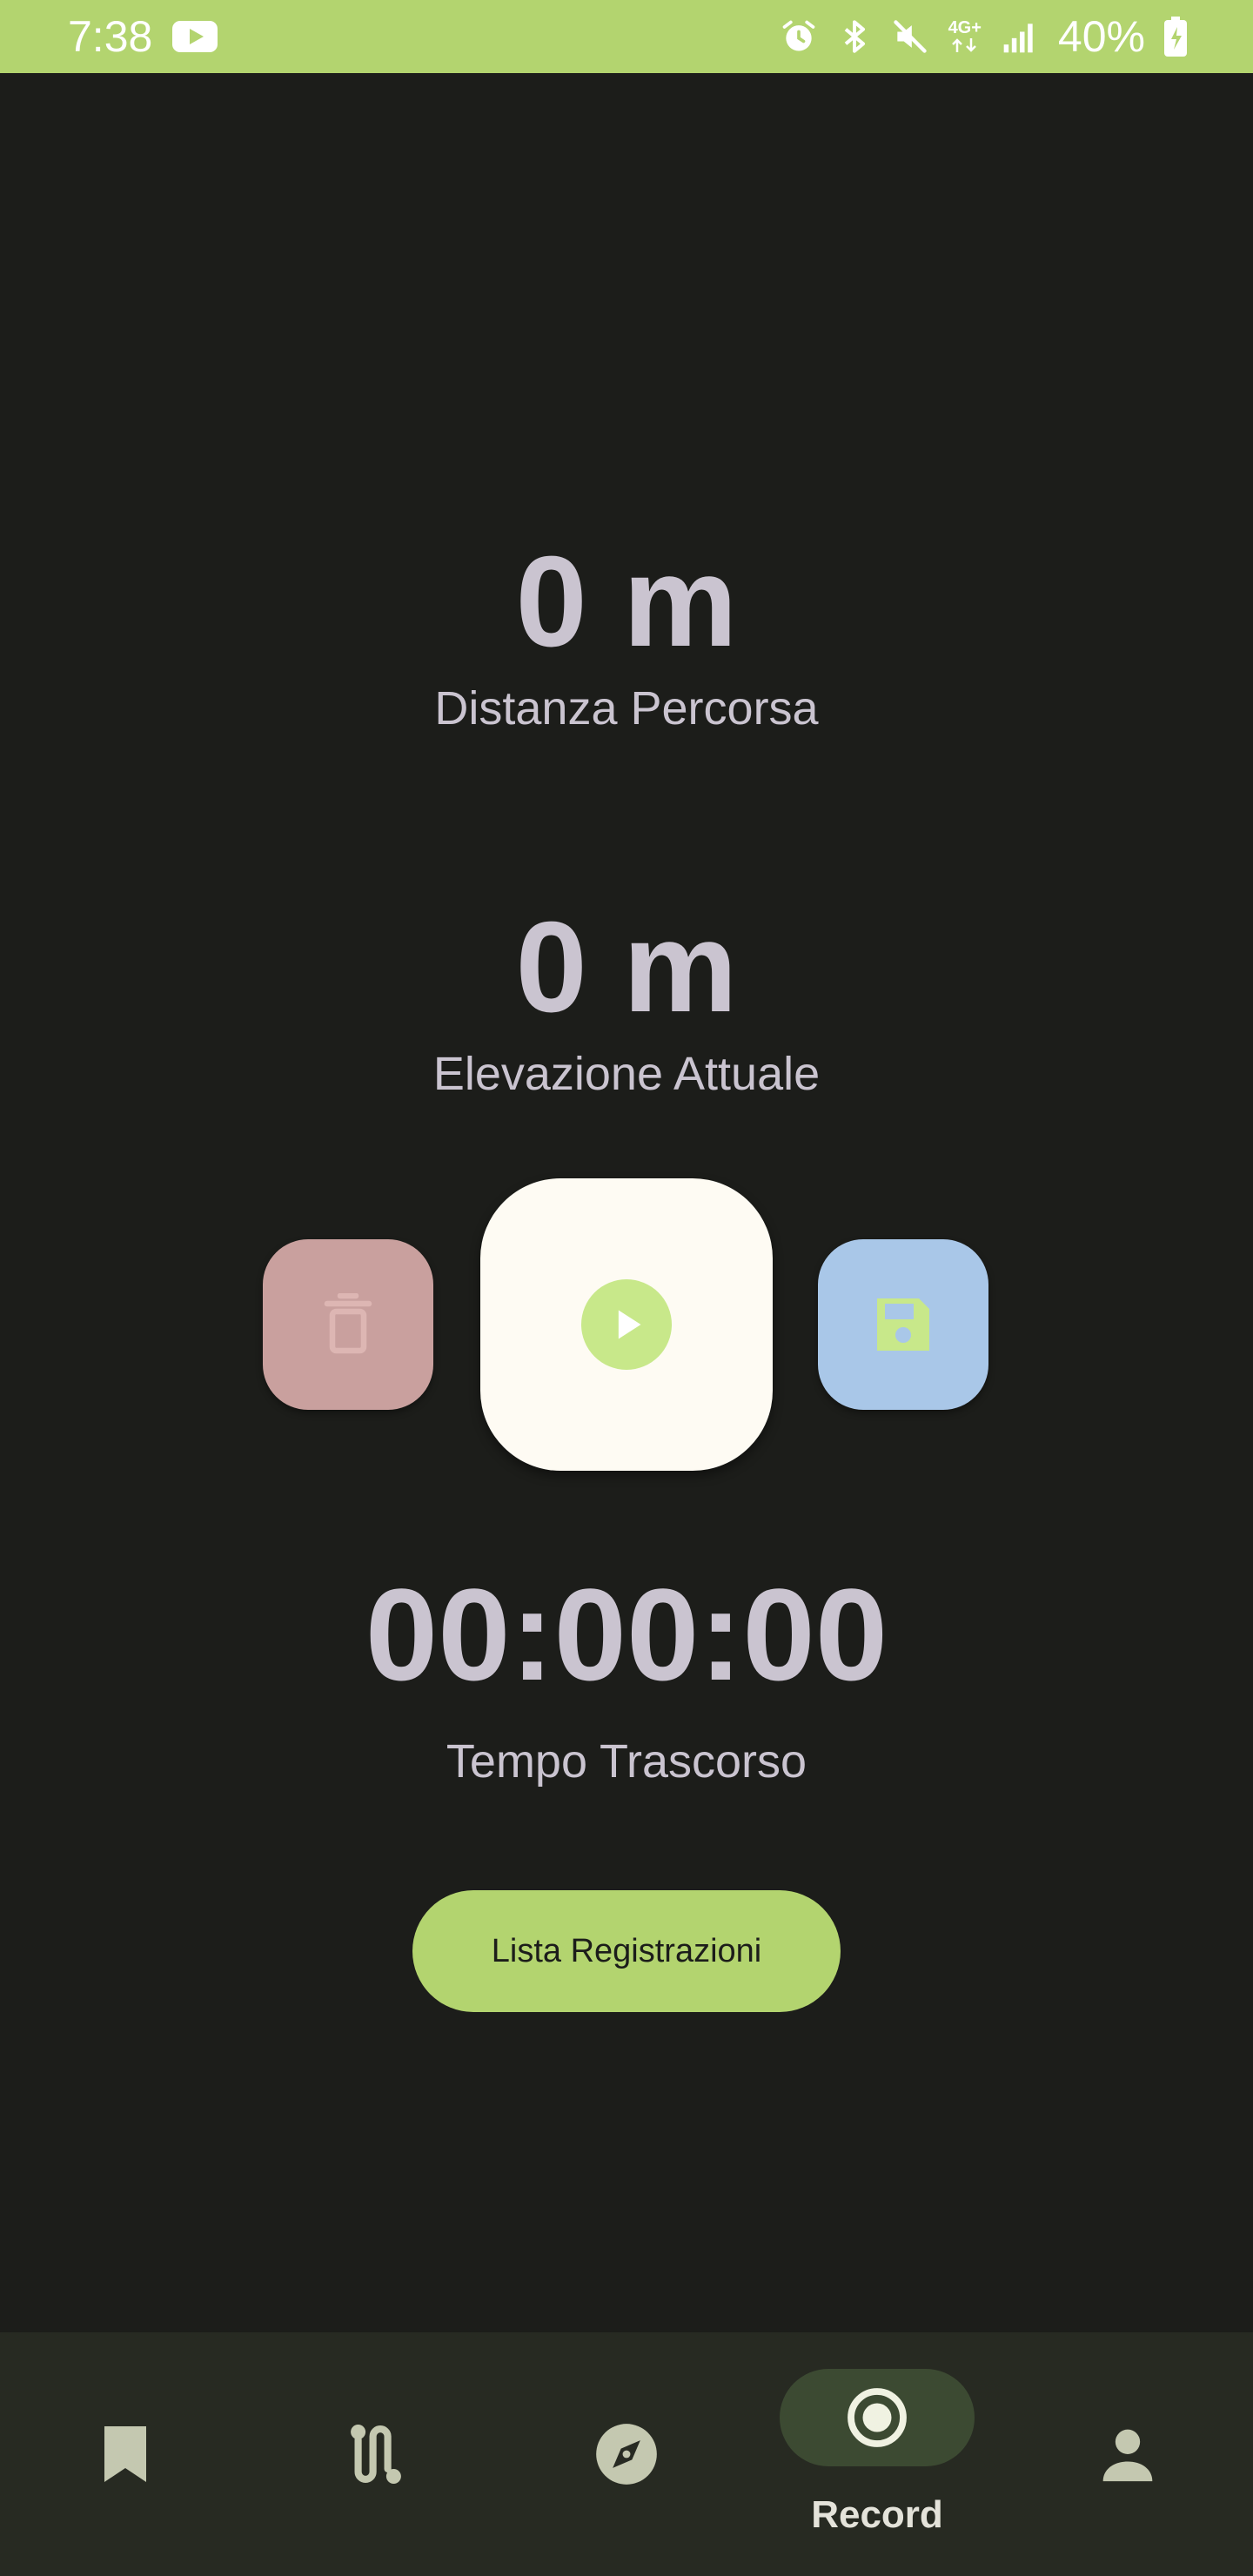 This screenshot has width=1253, height=2576. Describe the element at coordinates (1101, 37) in the screenshot. I see `battery-percent: 40%` at that location.